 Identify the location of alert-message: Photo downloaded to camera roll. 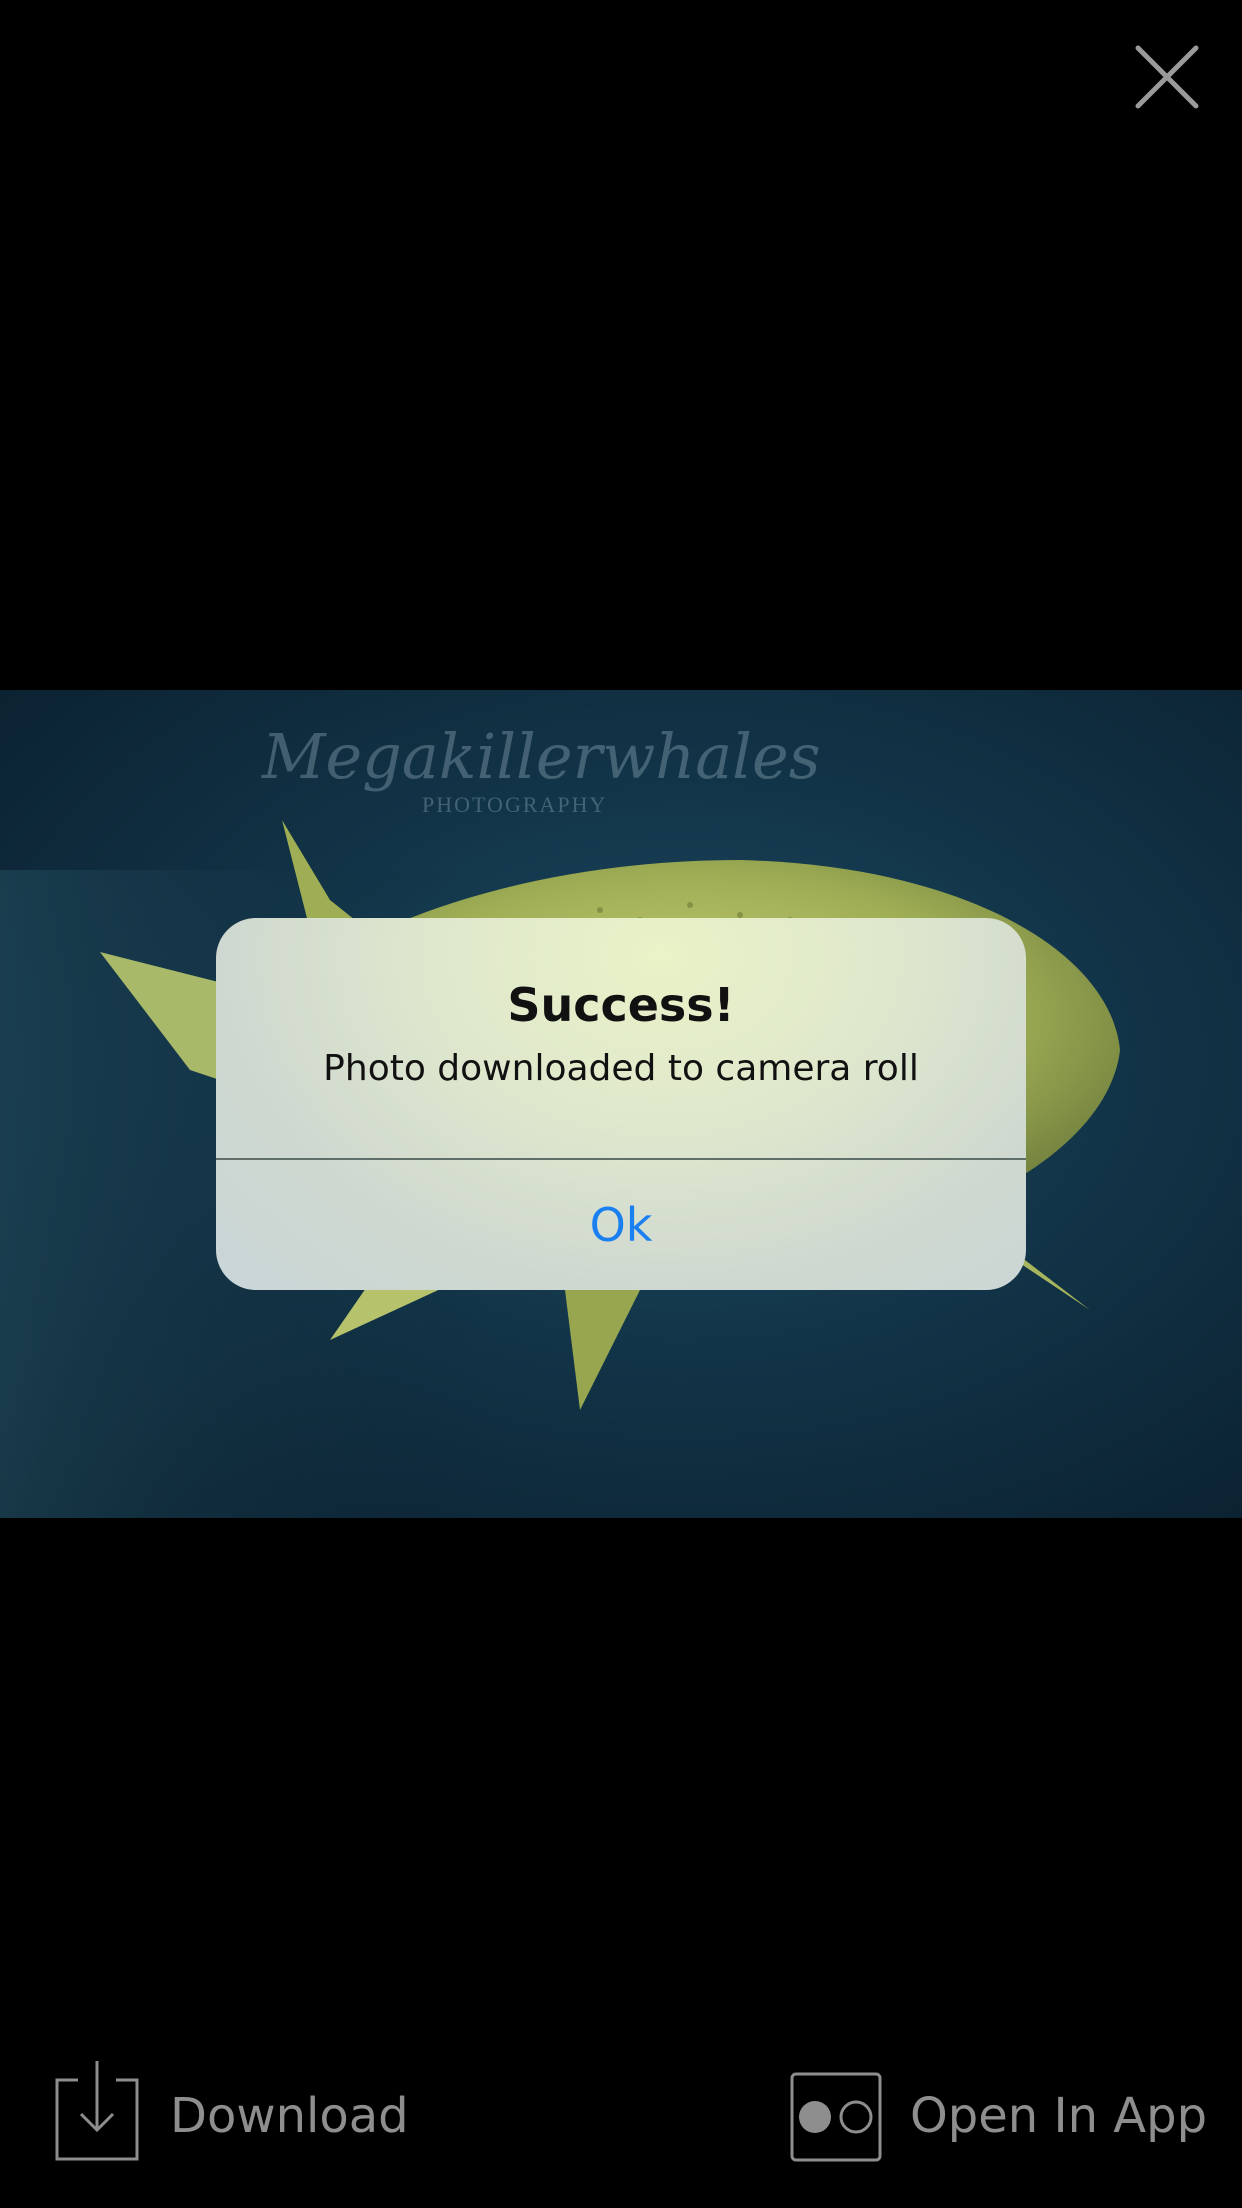
(621, 1068).